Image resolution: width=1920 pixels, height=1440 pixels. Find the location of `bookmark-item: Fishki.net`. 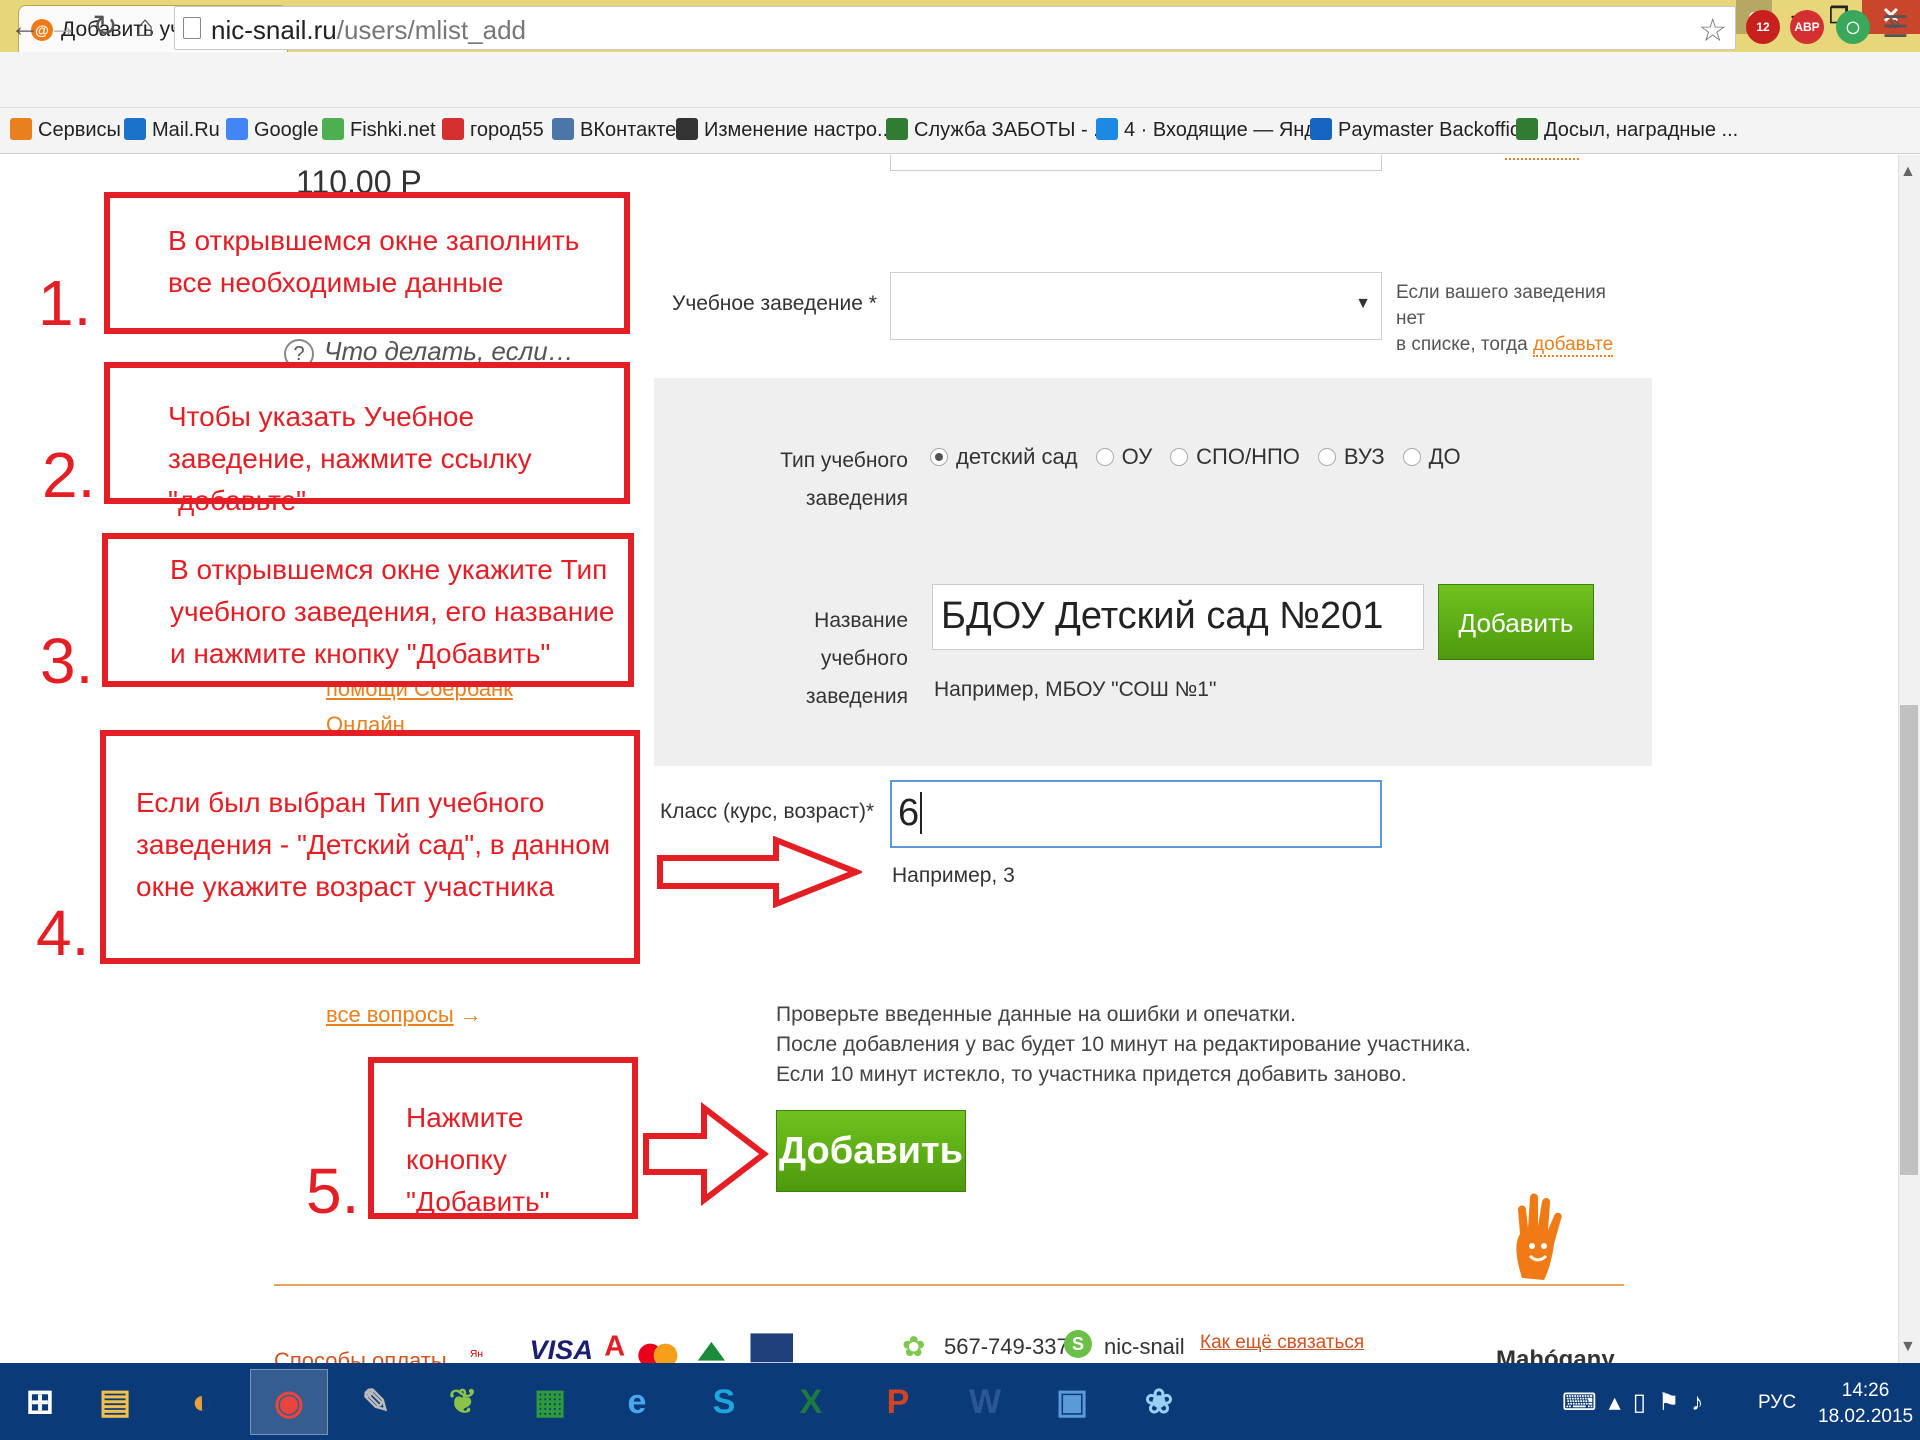

bookmark-item: Fishki.net is located at coordinates (379, 130).